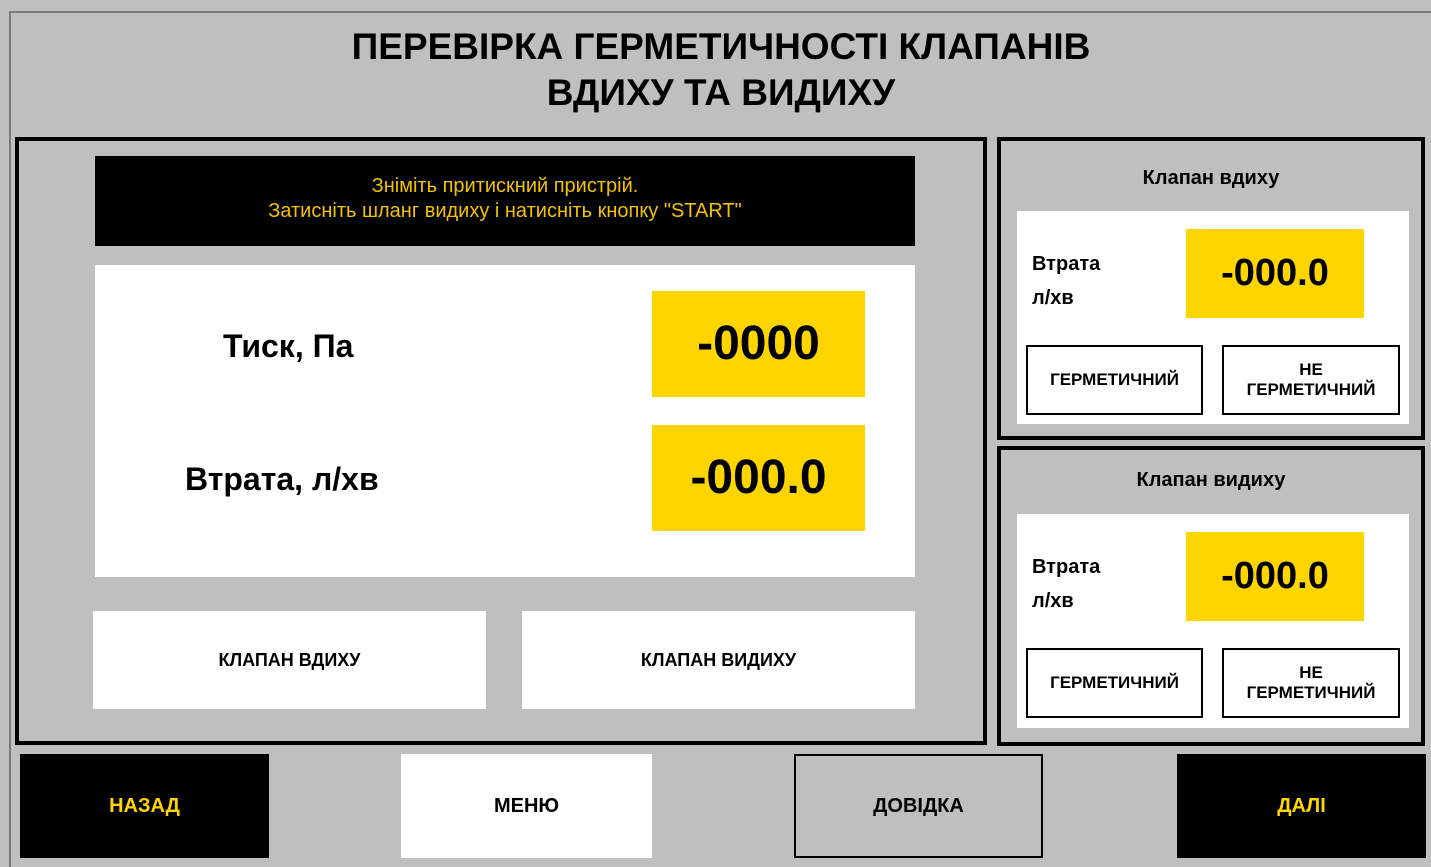 The height and width of the screenshot is (867, 1431). What do you see at coordinates (1311, 389) in the screenshot?
I see `inhale-not-sealed-line2: ГЕРМЕТИЧНИЙ` at bounding box center [1311, 389].